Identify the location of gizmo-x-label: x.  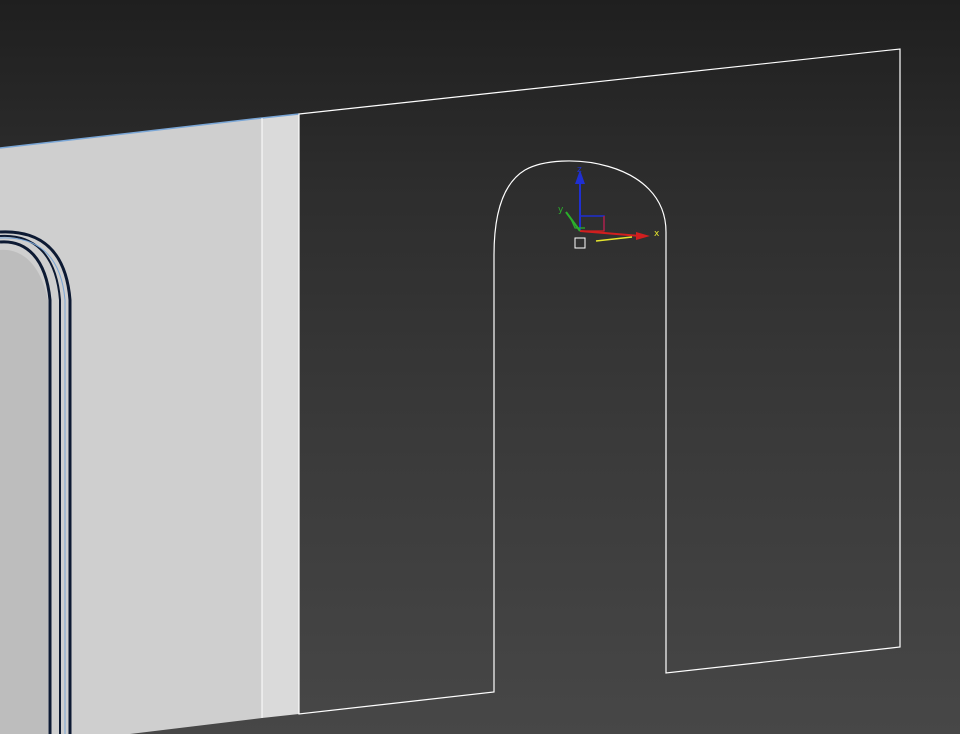
(657, 234).